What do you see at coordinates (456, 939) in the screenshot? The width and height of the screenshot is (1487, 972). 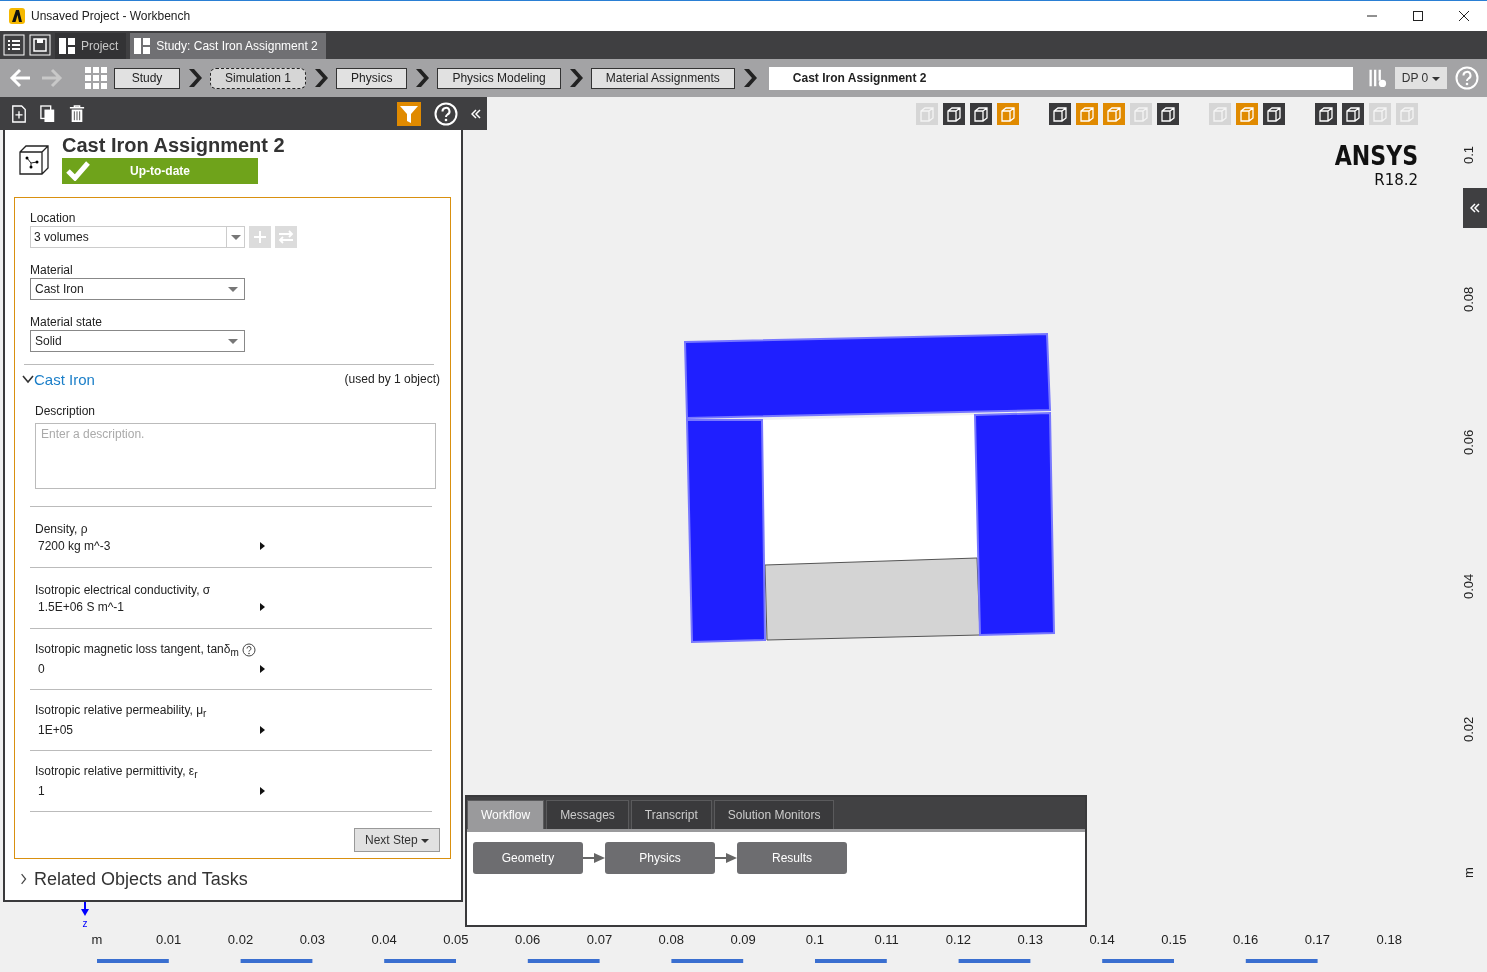 I see `scale-label: 0.05` at bounding box center [456, 939].